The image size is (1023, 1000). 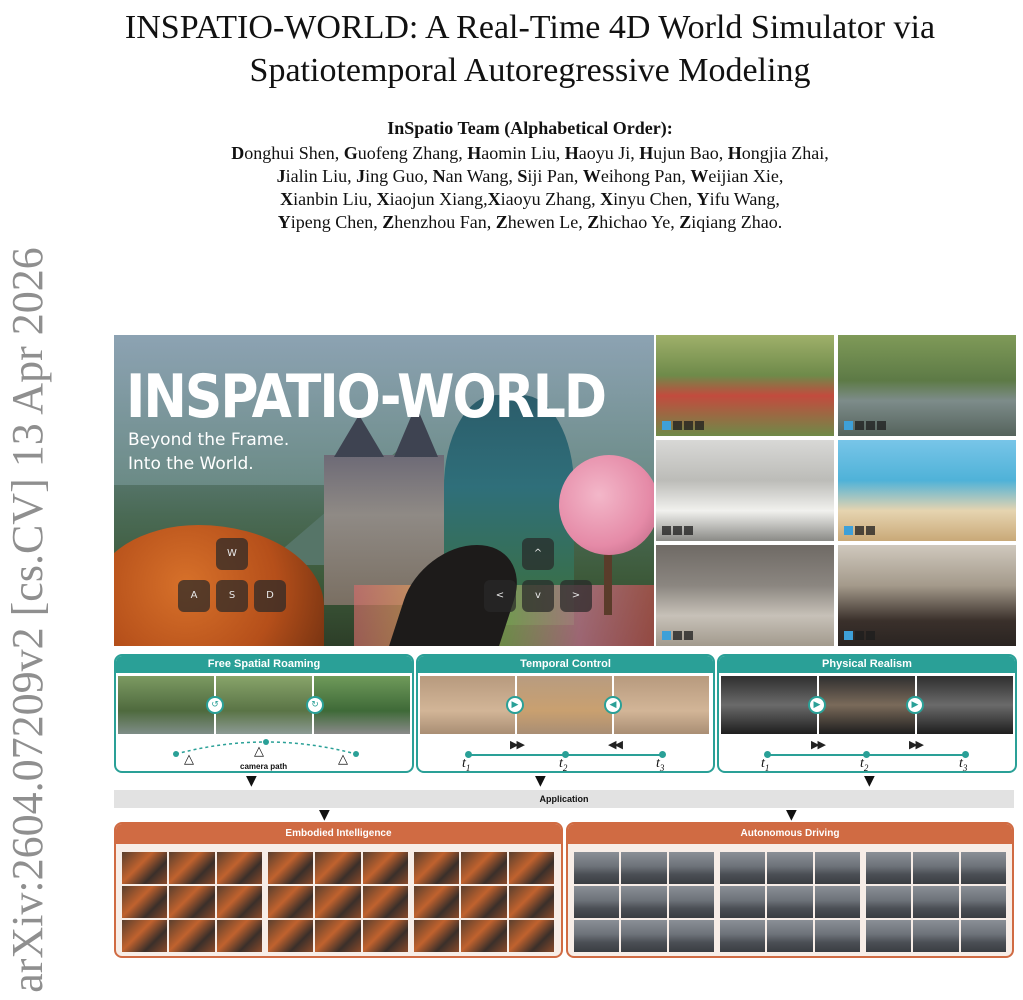 I want to click on key-s: S, so click(x=232, y=596).